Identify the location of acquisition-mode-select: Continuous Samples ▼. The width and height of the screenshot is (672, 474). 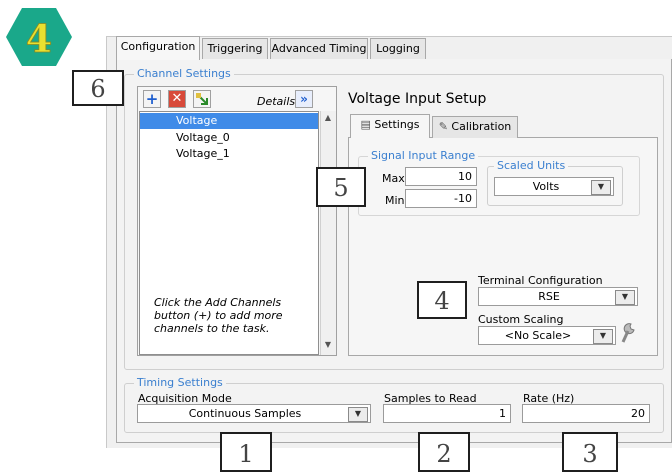
(254, 413).